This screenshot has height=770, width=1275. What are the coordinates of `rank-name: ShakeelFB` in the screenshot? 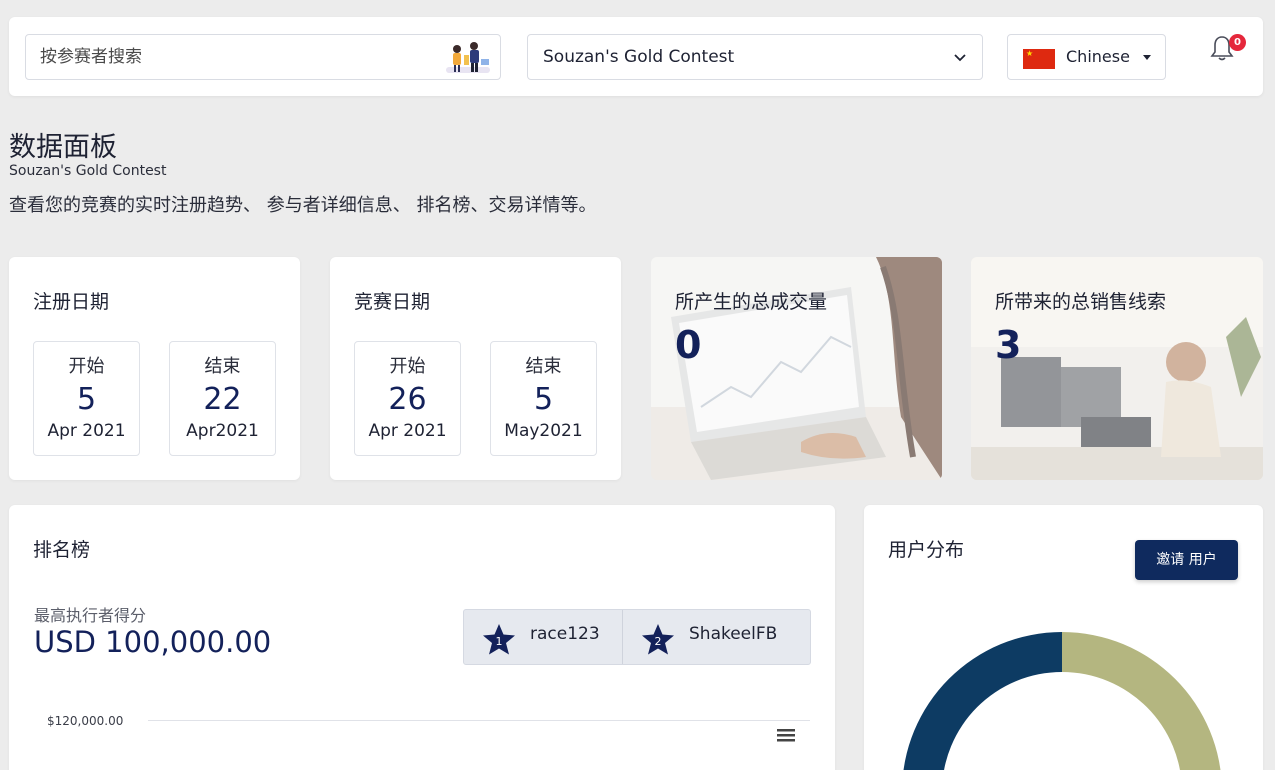 It's located at (733, 634).